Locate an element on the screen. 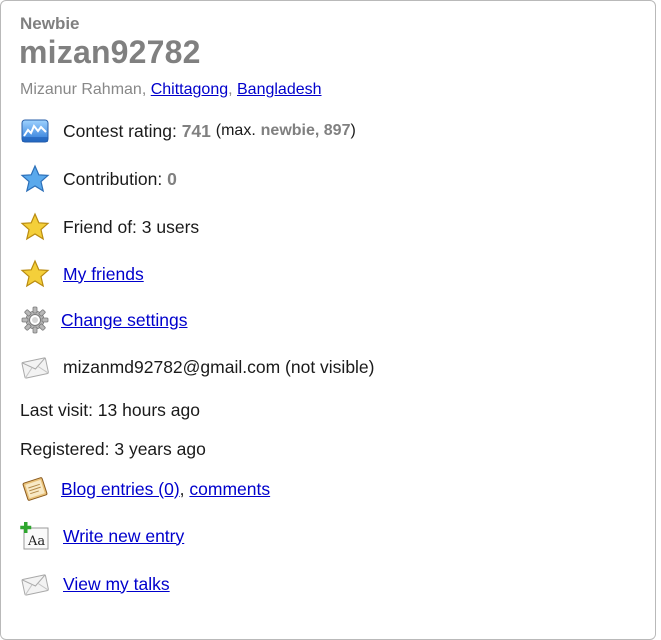 This screenshot has width=661, height=640. registered-date: Registered: 3 years ago is located at coordinates (113, 449).